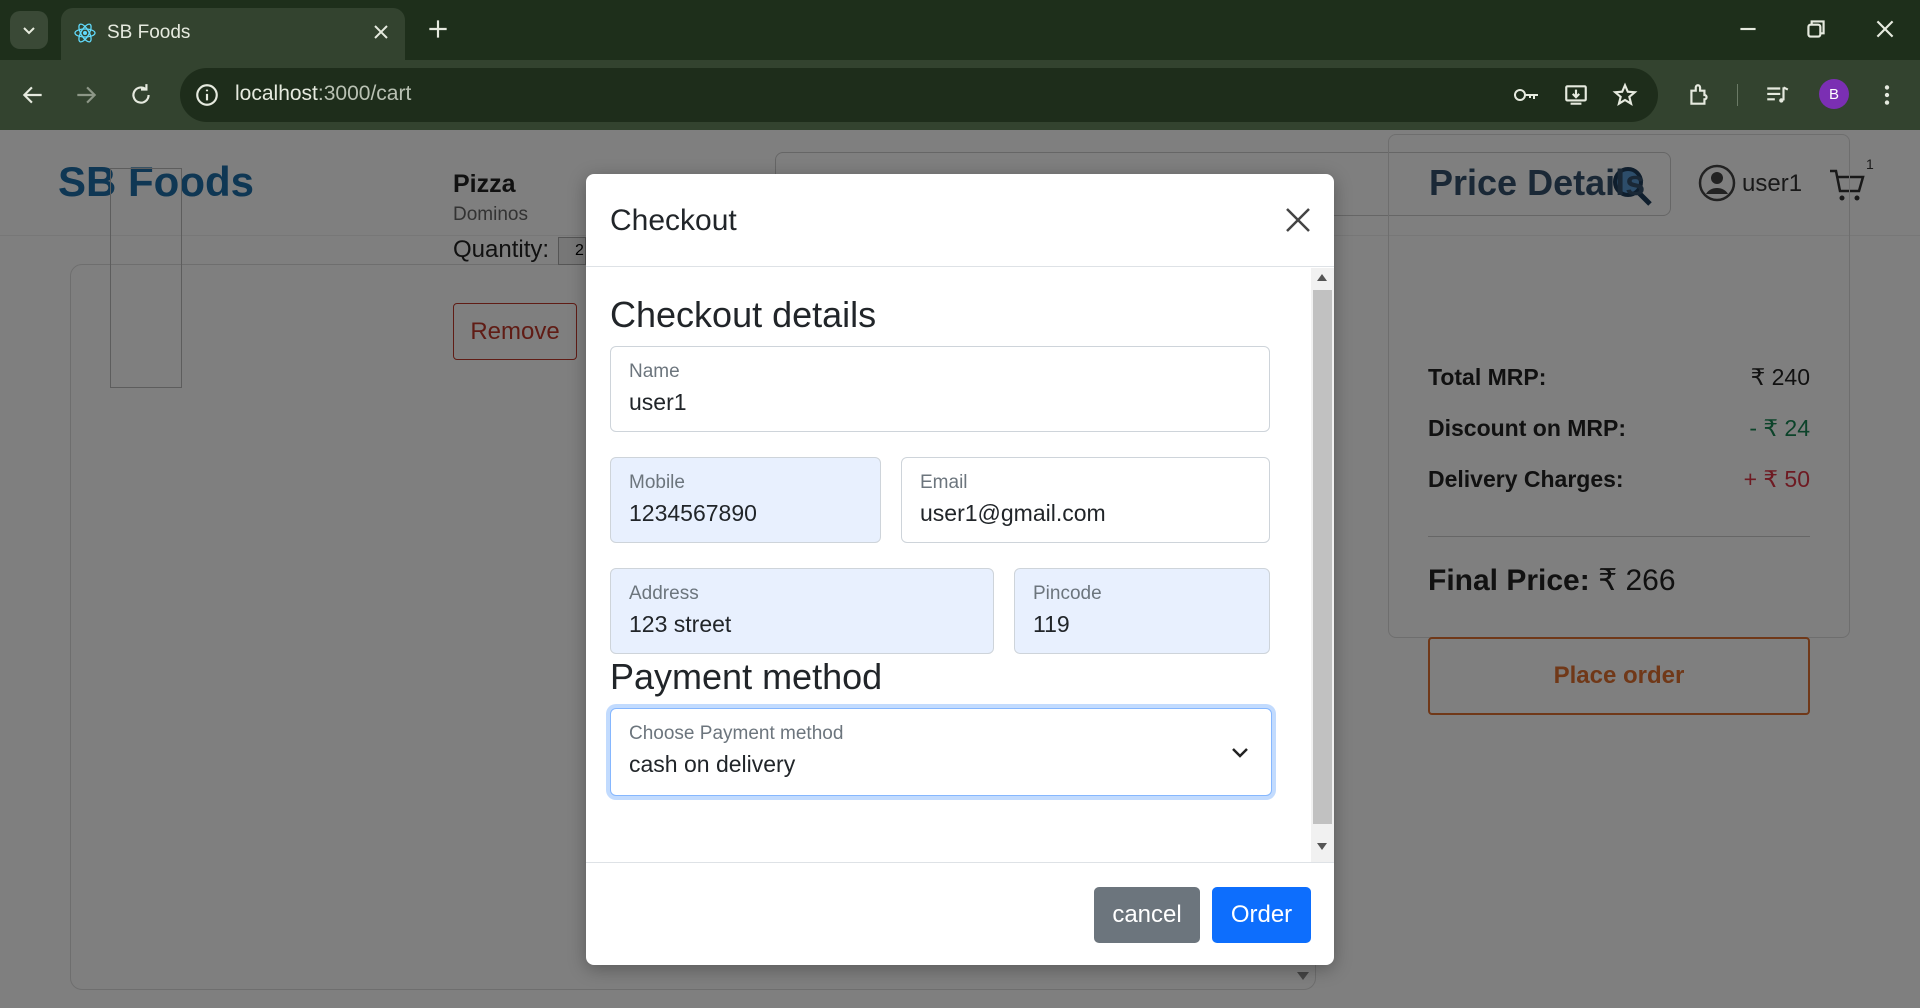 This screenshot has width=1920, height=1008. What do you see at coordinates (746, 676) in the screenshot?
I see `payment-method-heading: Payment method` at bounding box center [746, 676].